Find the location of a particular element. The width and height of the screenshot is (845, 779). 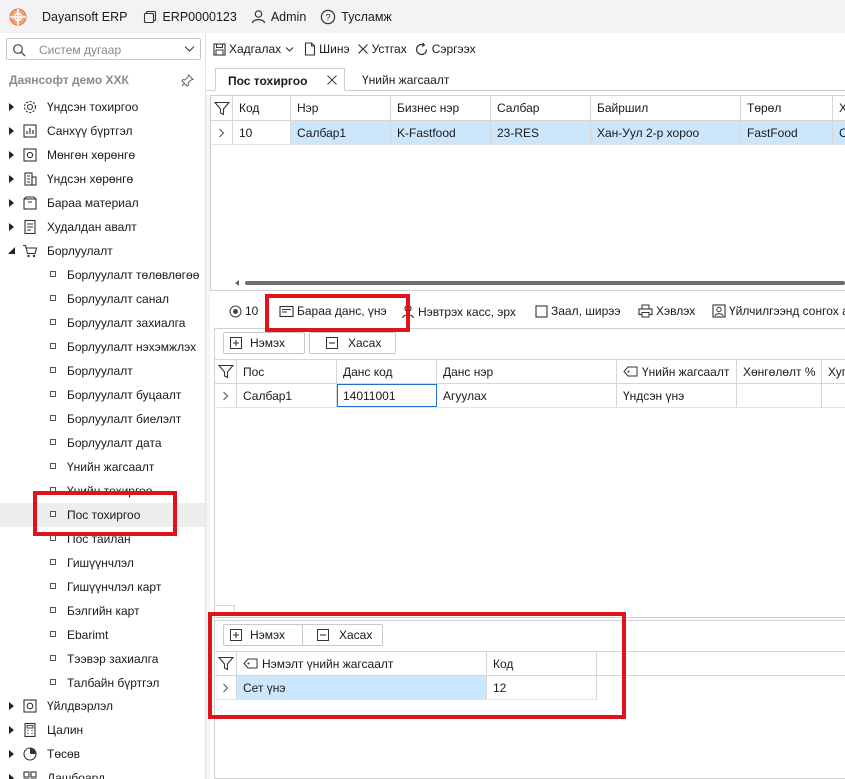

sidebar-item-top-4: Бараа материал is located at coordinates (102, 203).